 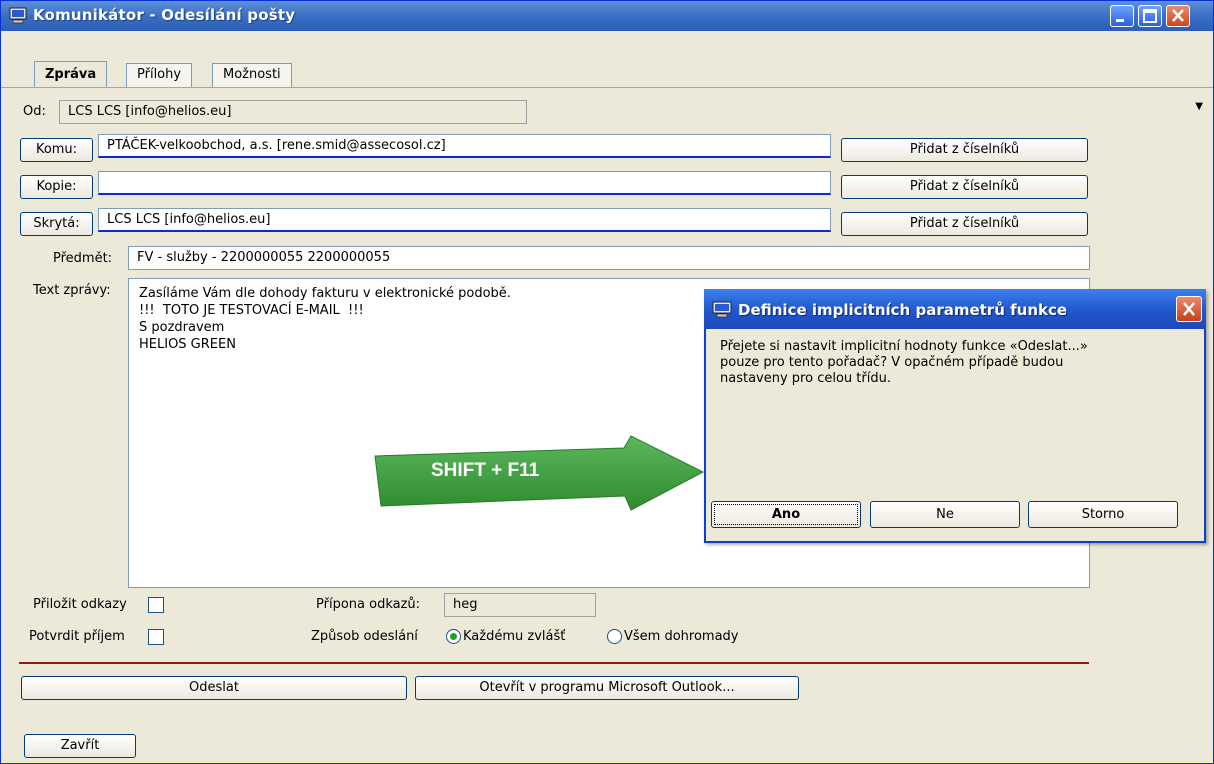 What do you see at coordinates (554, 663) in the screenshot?
I see `separator-line` at bounding box center [554, 663].